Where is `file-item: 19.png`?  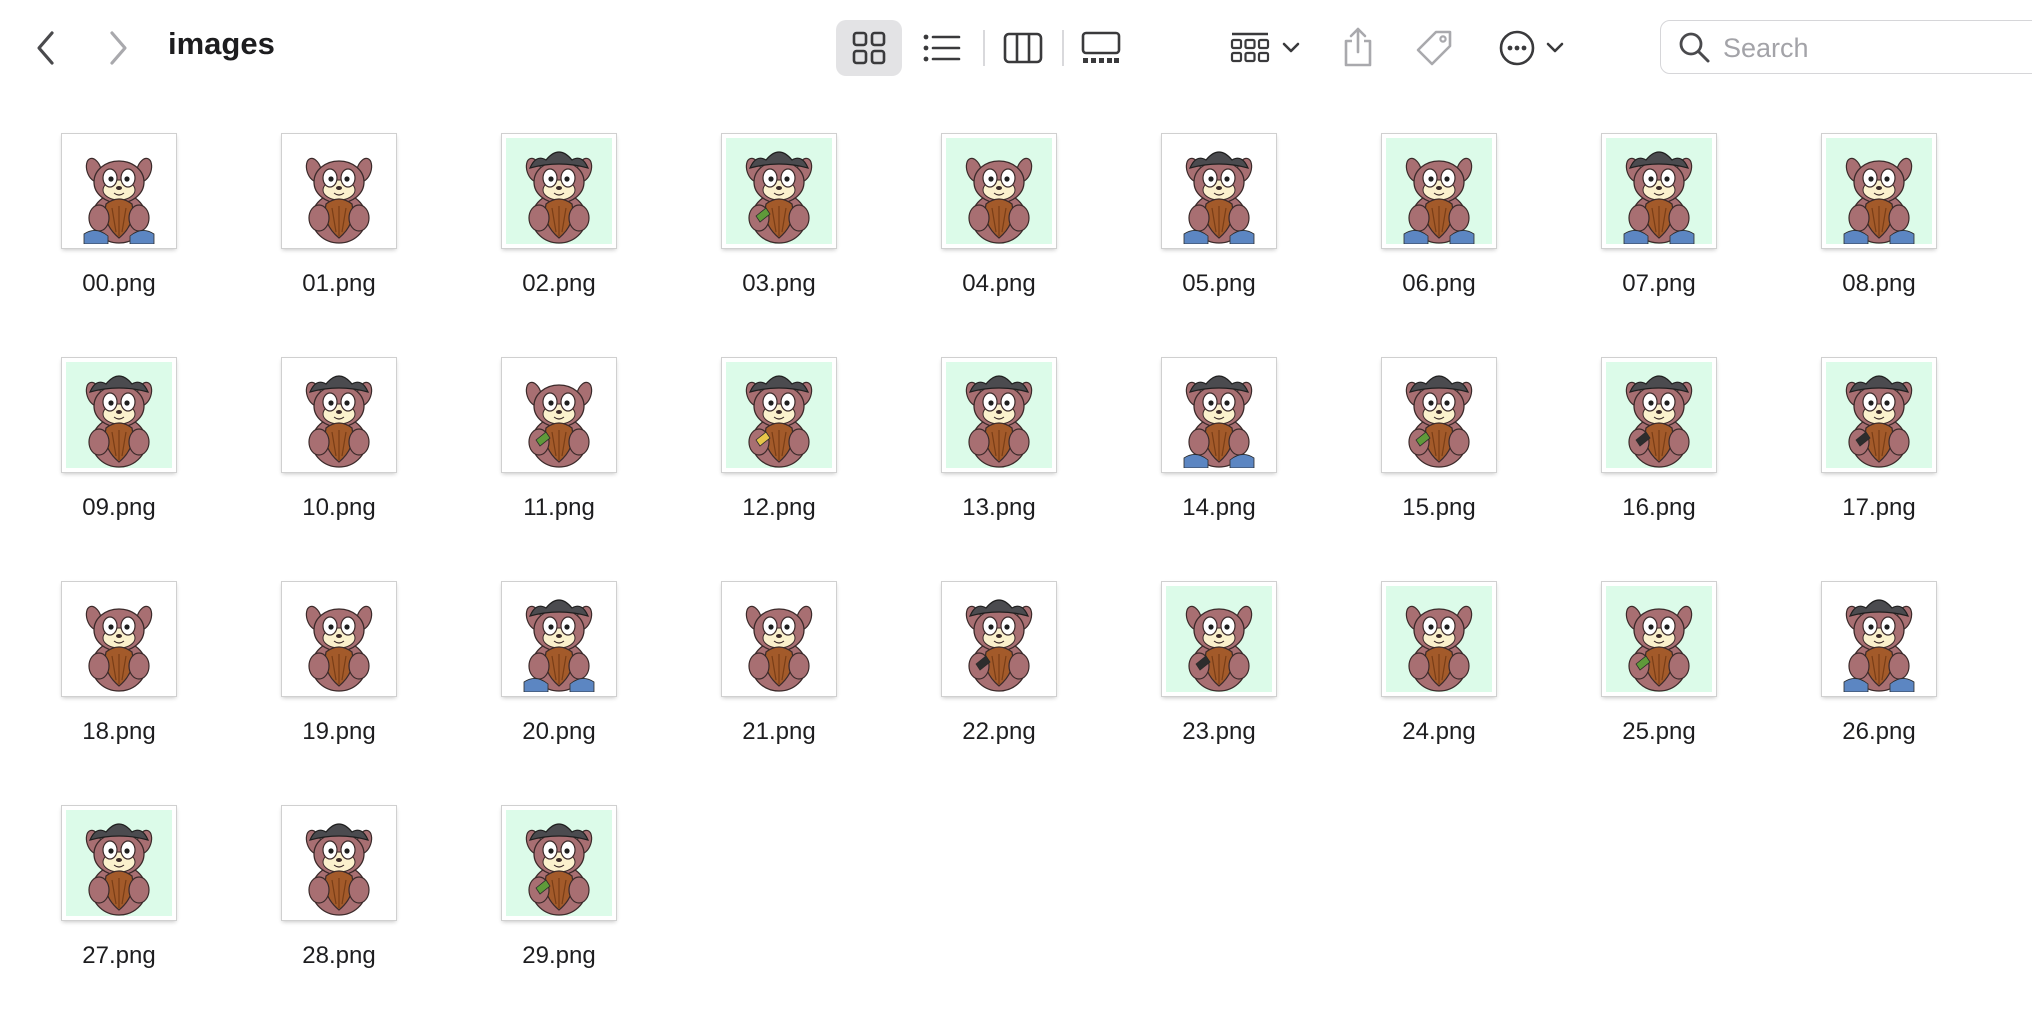
file-item: 19.png is located at coordinates (340, 596).